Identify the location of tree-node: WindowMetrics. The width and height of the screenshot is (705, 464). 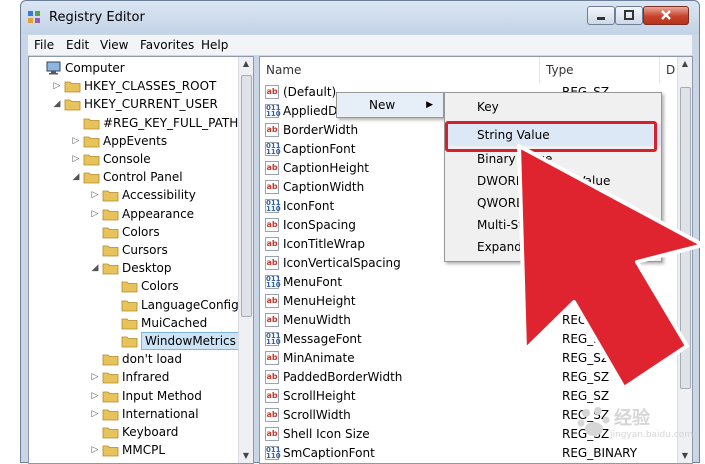
(135, 341).